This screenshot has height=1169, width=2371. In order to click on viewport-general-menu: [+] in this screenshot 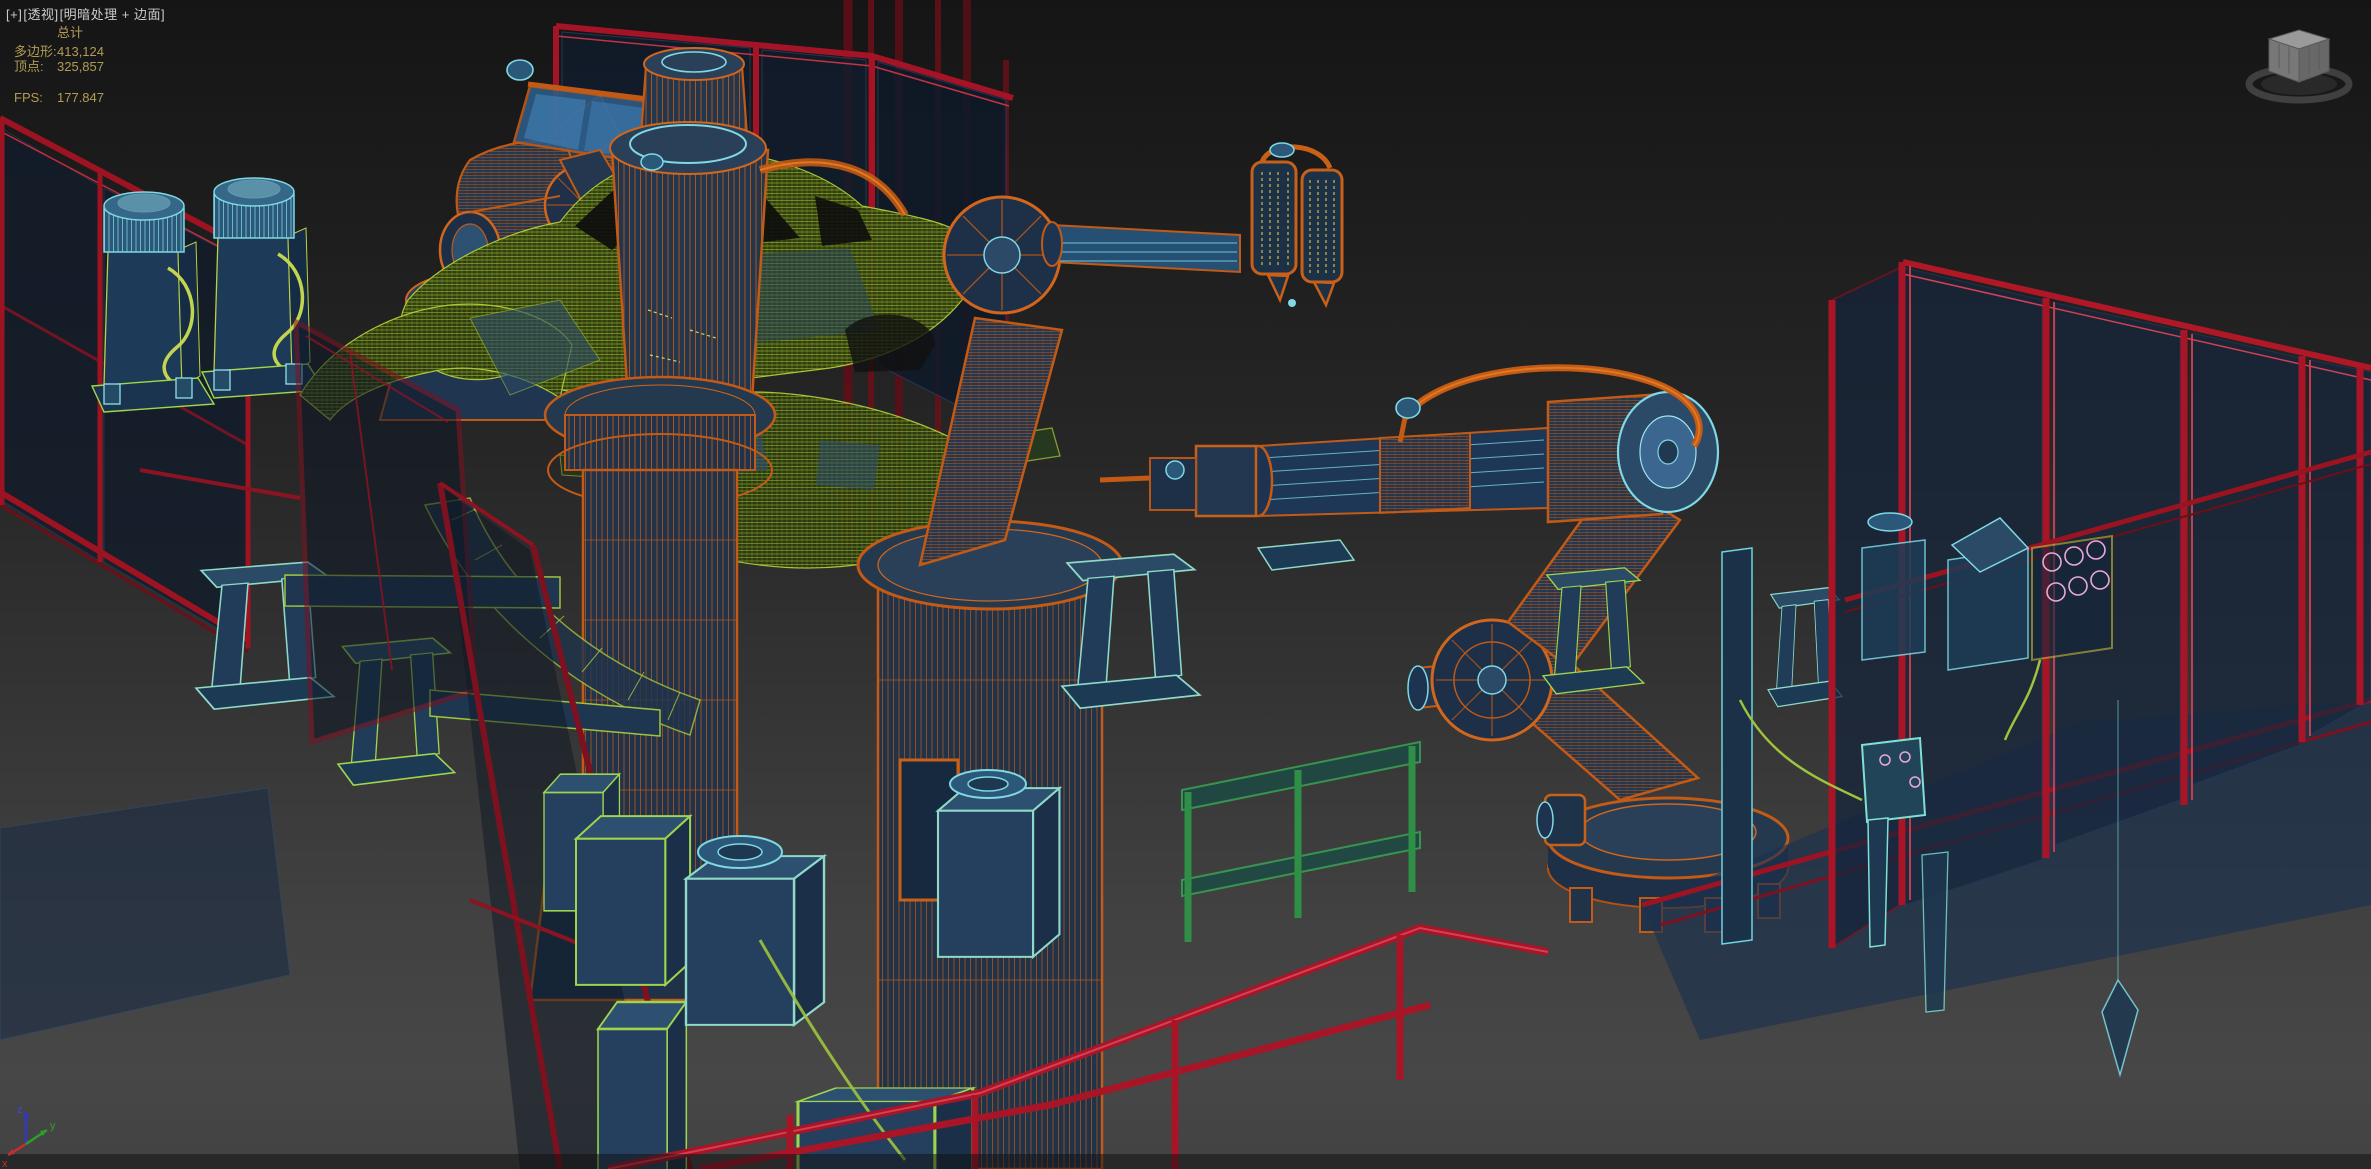, I will do `click(14, 14)`.